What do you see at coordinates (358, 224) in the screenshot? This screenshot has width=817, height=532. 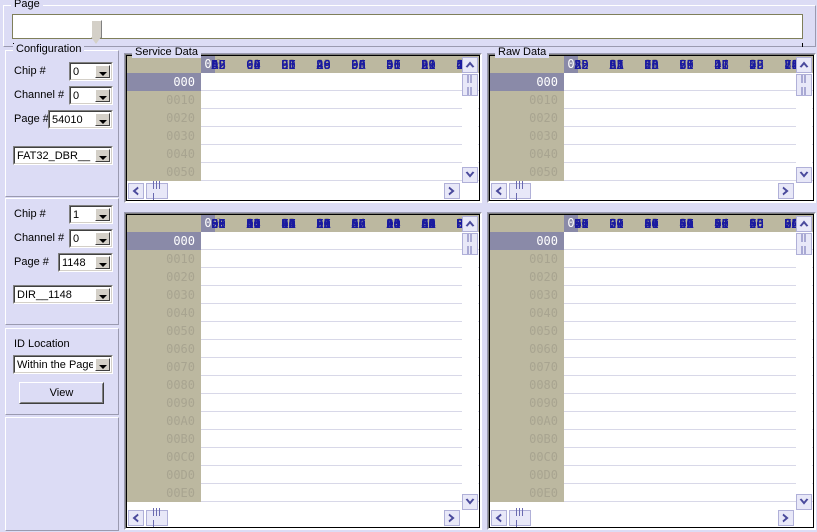 I see `hex-byte-cell: 22` at bounding box center [358, 224].